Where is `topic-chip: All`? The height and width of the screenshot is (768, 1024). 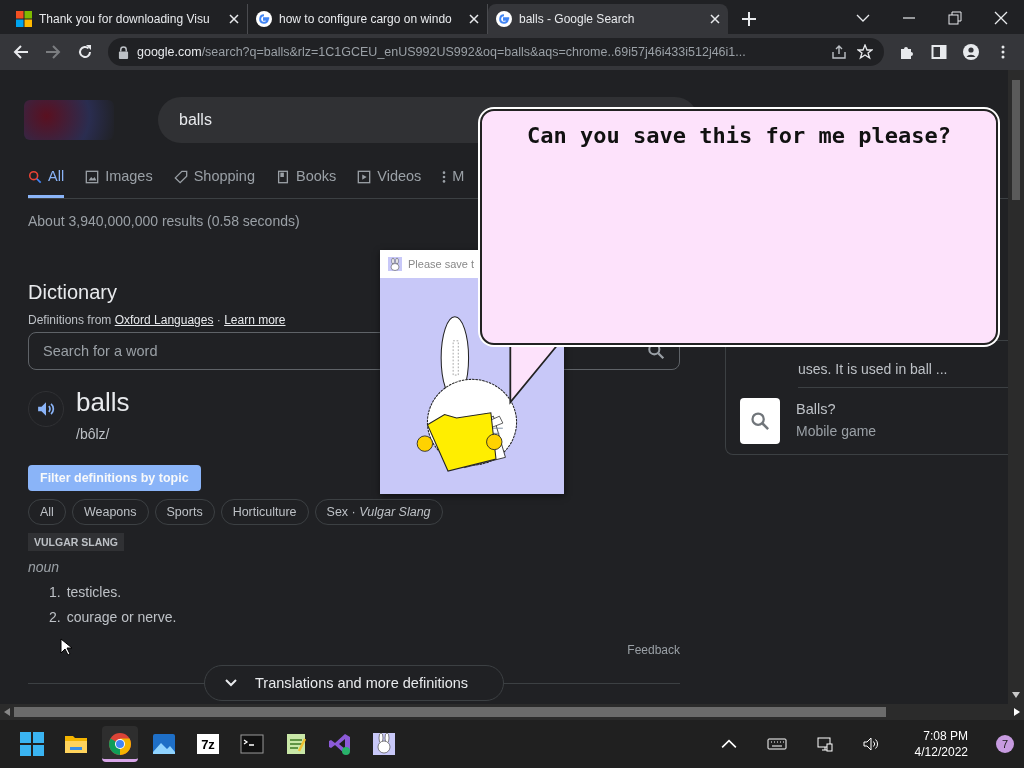
topic-chip: All is located at coordinates (47, 512).